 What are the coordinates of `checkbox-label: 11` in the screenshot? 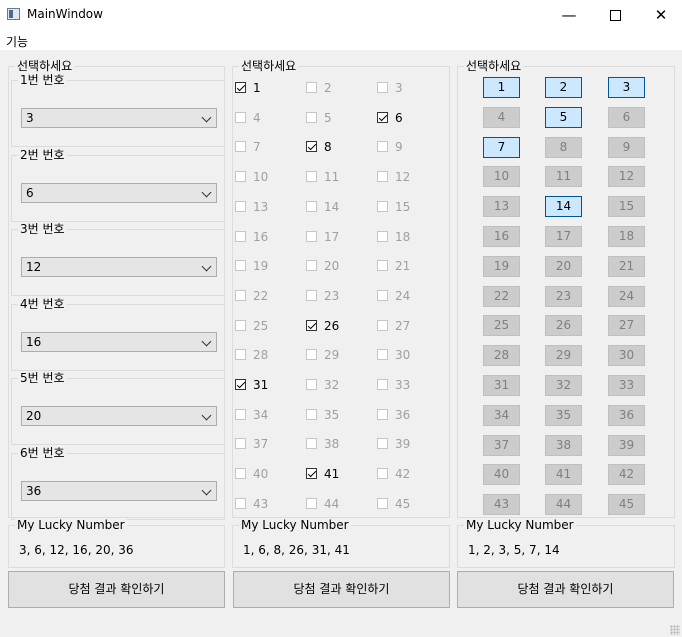 It's located at (332, 177).